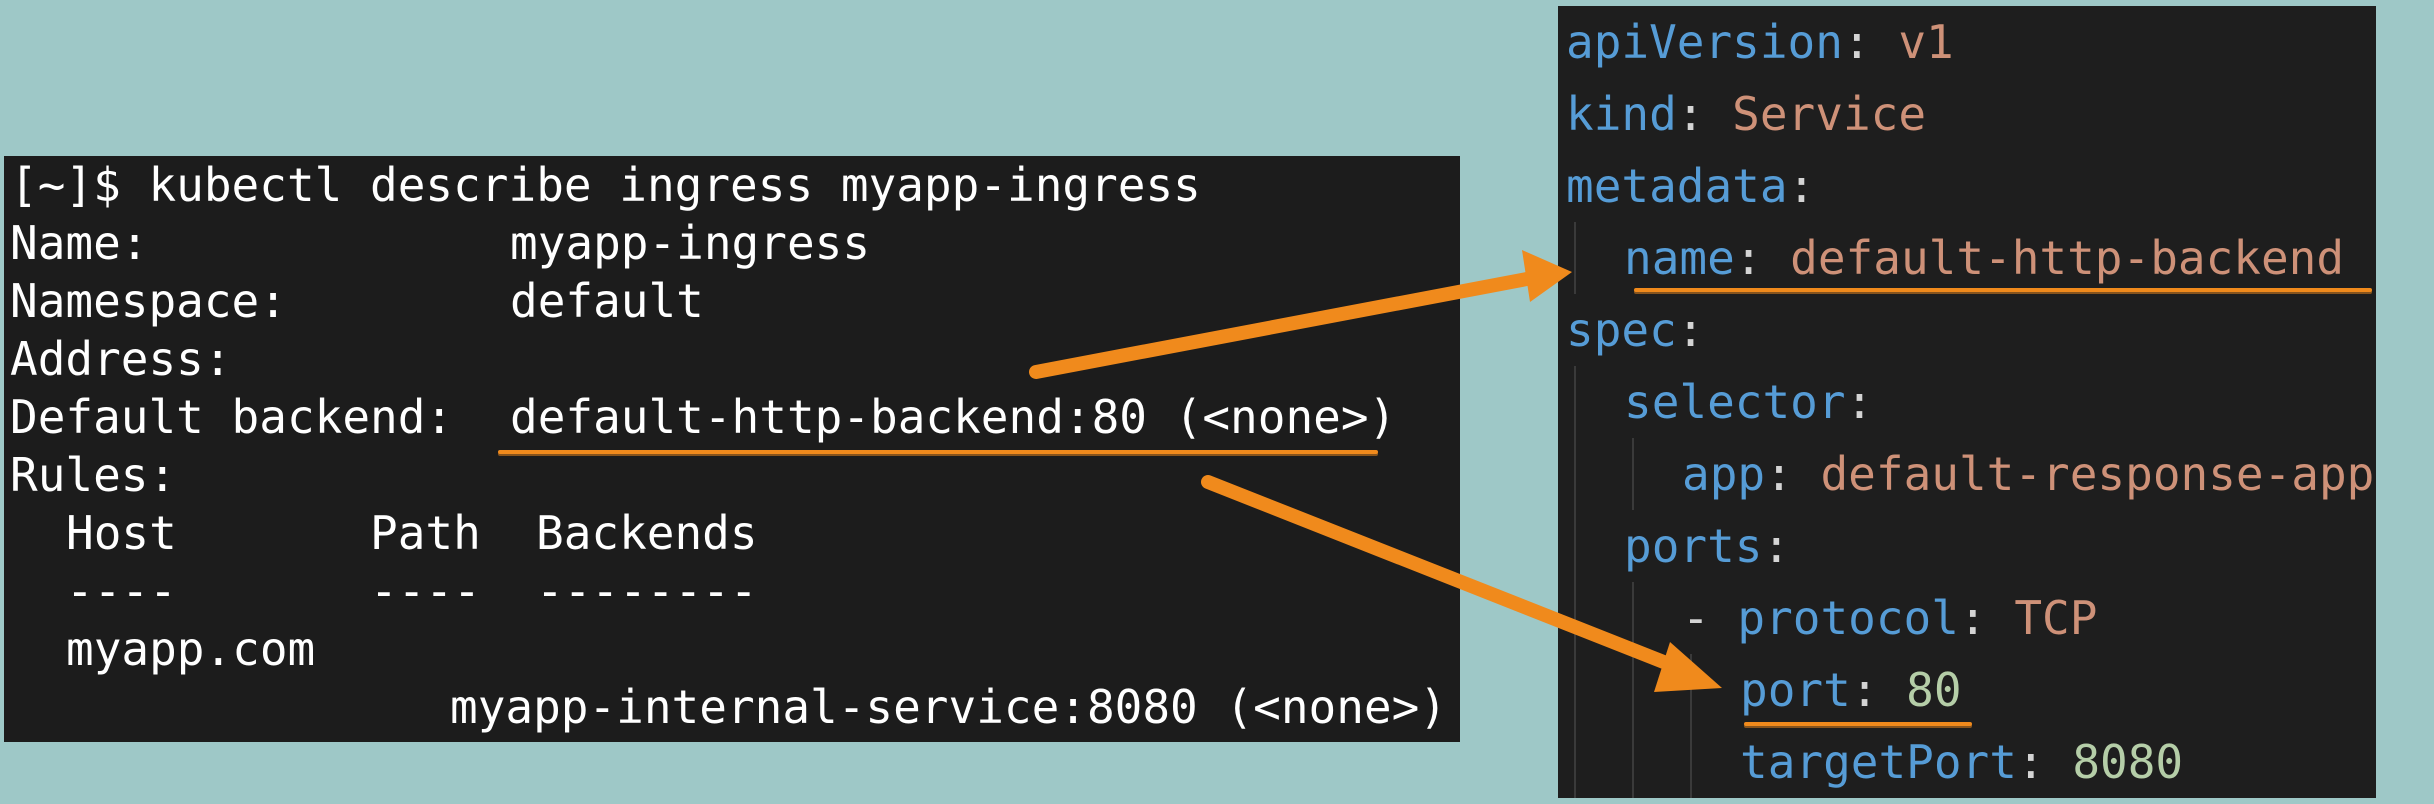  Describe the element at coordinates (2056, 618) in the screenshot. I see `yaml-value: TCP` at that location.